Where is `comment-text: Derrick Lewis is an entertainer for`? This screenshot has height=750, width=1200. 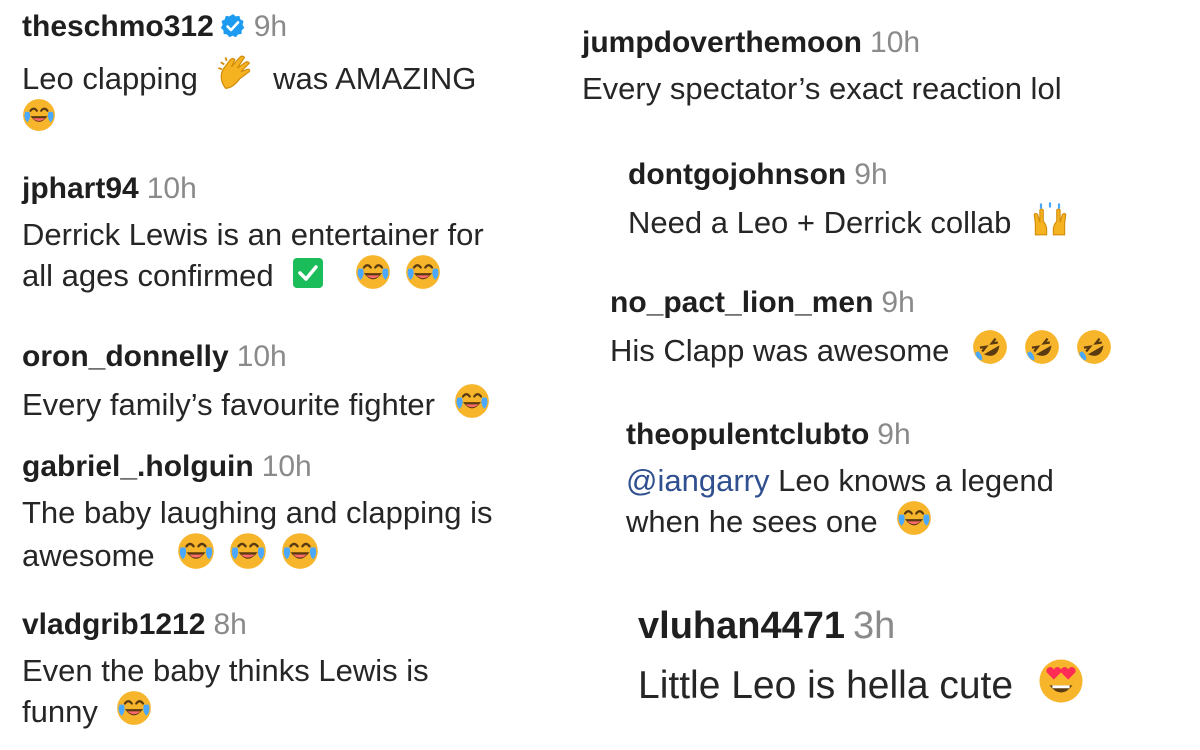
comment-text: Derrick Lewis is an entertainer for is located at coordinates (253, 234).